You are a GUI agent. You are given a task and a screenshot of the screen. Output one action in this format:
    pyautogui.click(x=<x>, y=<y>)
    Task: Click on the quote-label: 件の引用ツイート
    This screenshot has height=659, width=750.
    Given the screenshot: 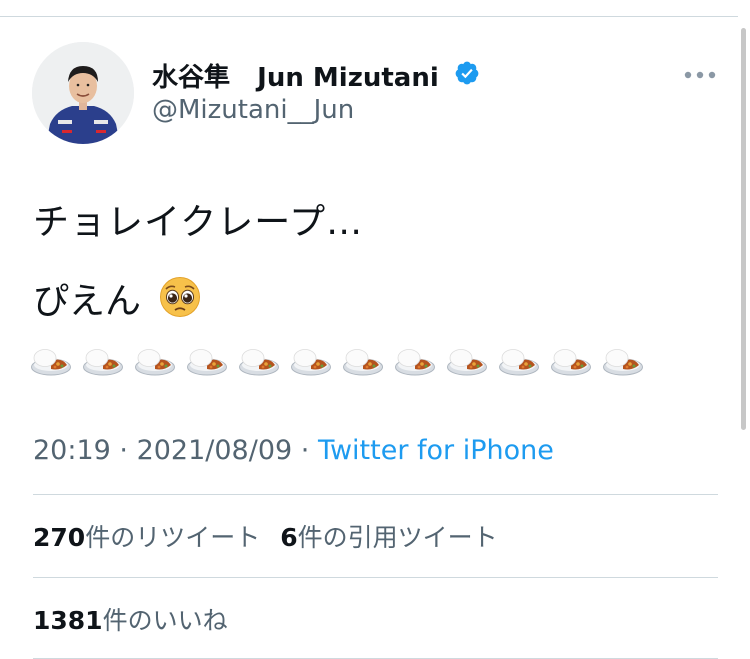 What is the action you would take?
    pyautogui.click(x=397, y=537)
    